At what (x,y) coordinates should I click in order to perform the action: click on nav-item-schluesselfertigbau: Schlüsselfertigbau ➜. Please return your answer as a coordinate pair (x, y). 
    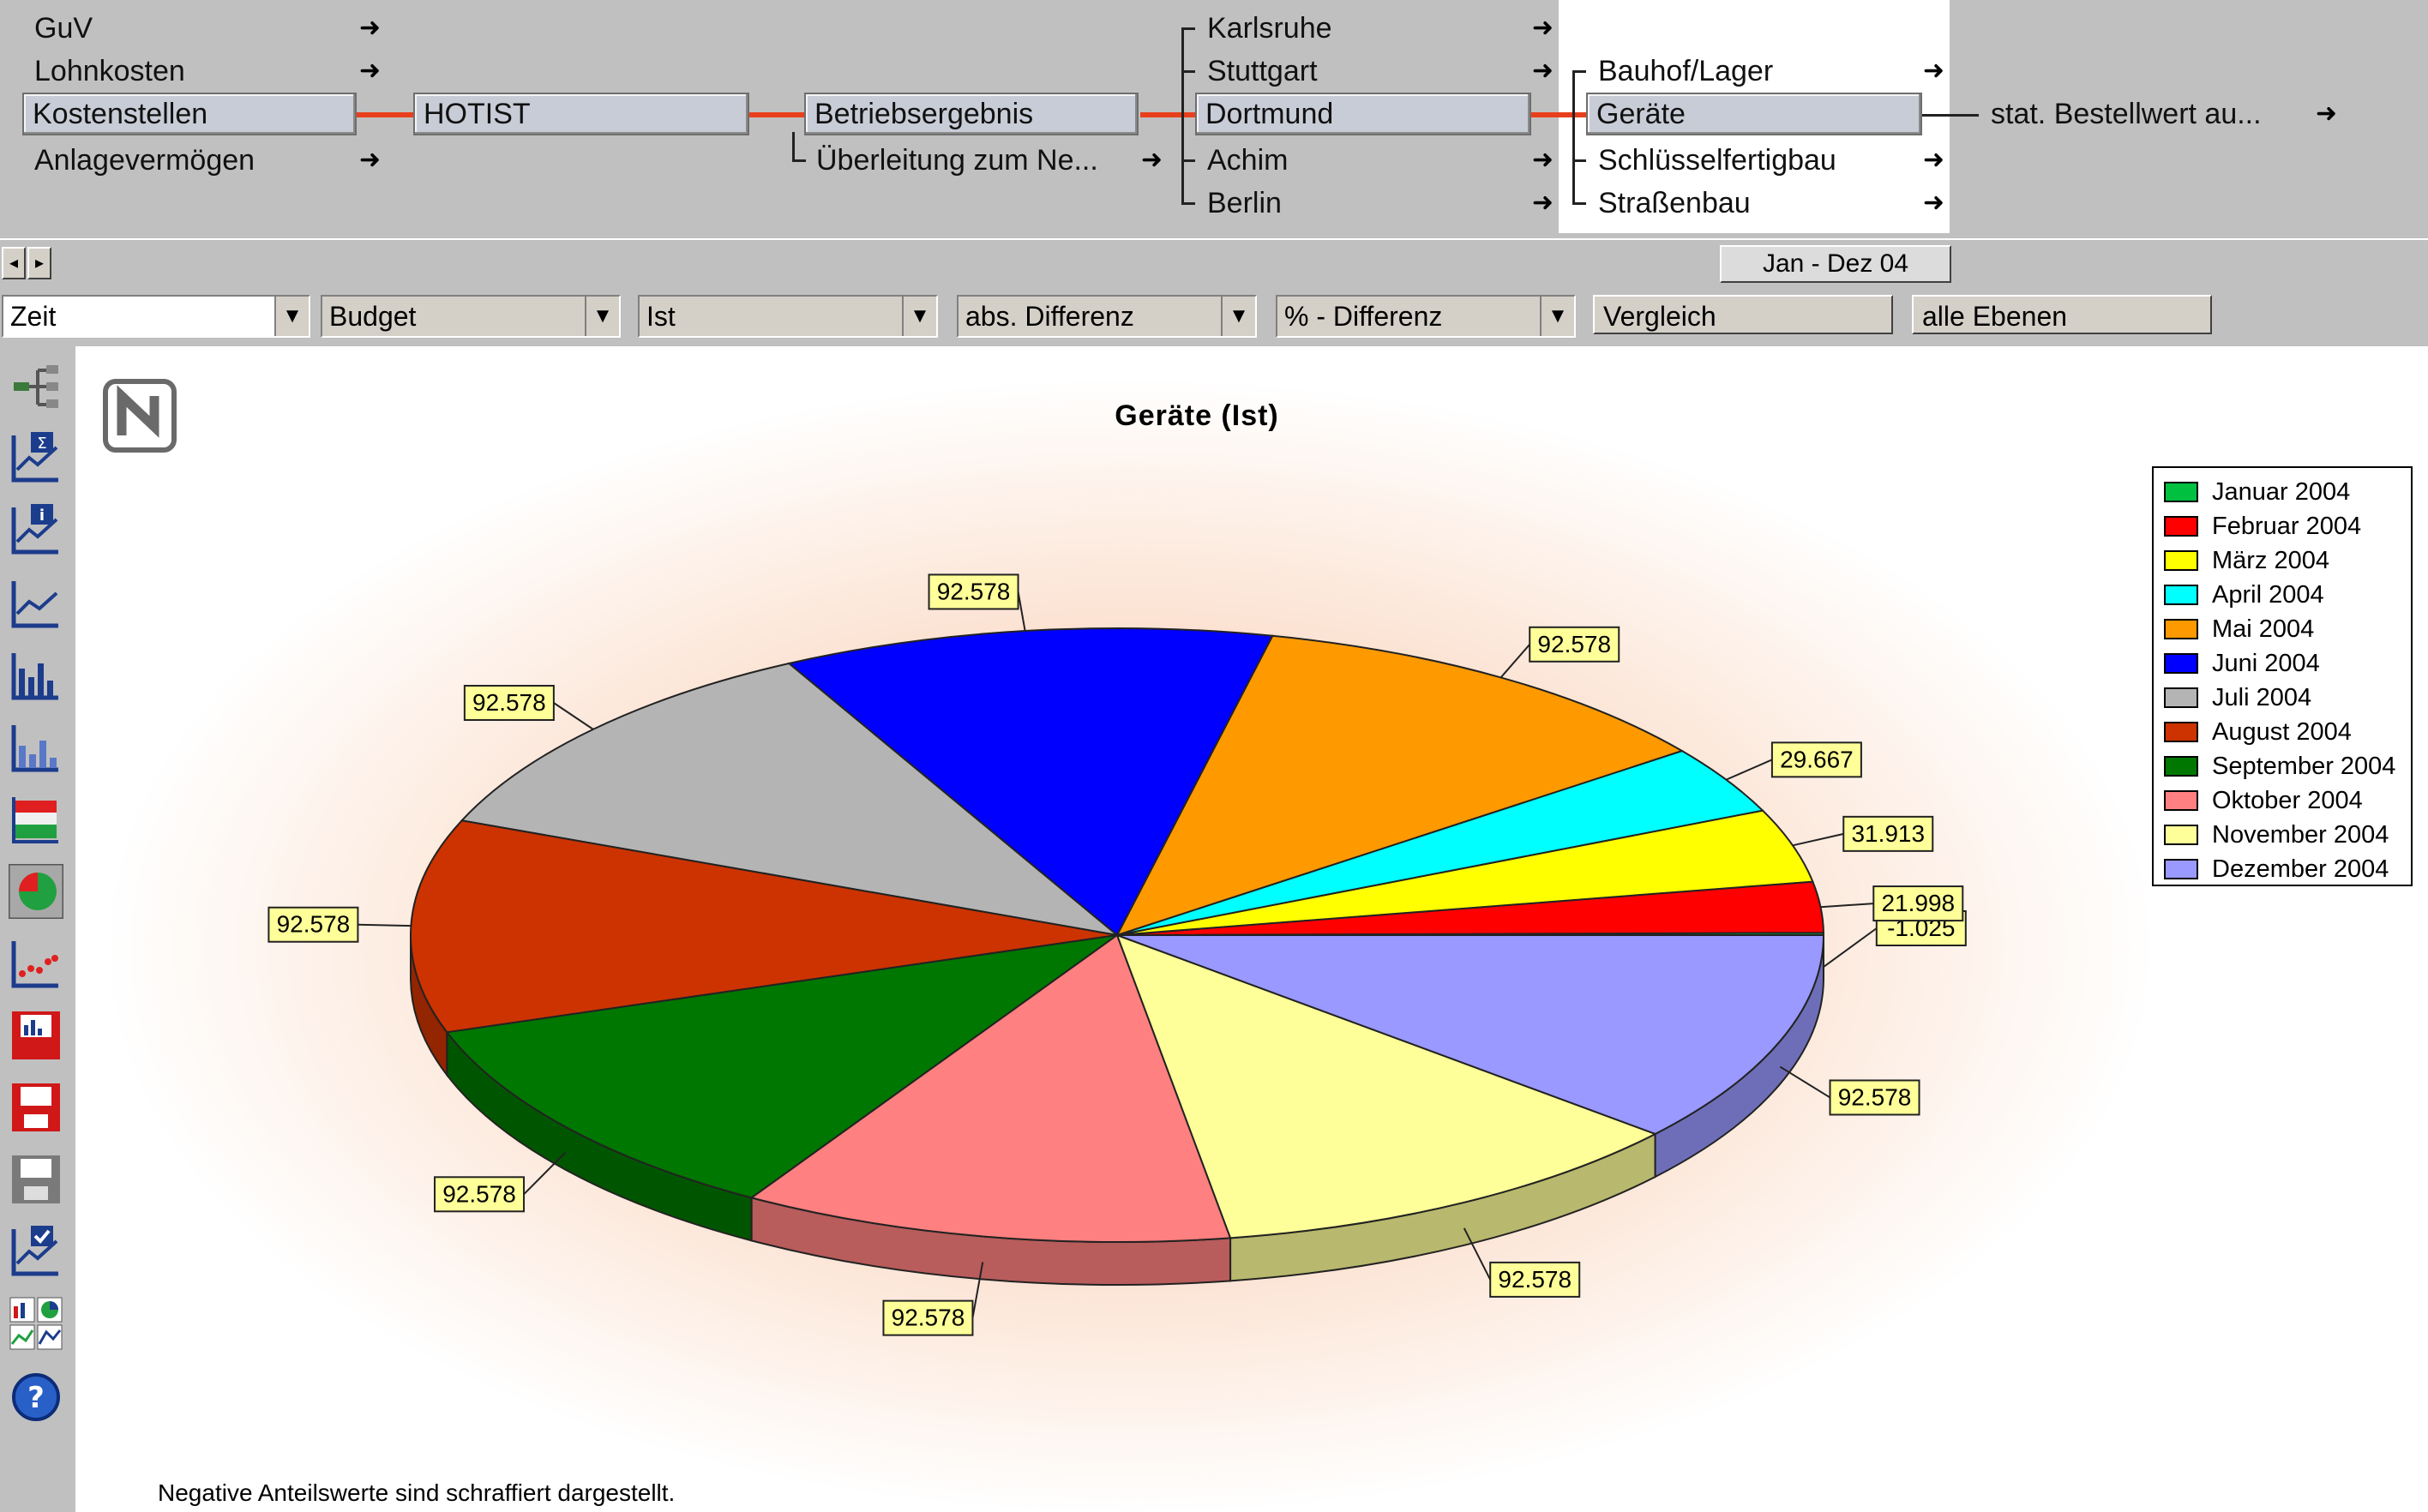
    Looking at the image, I should click on (1765, 160).